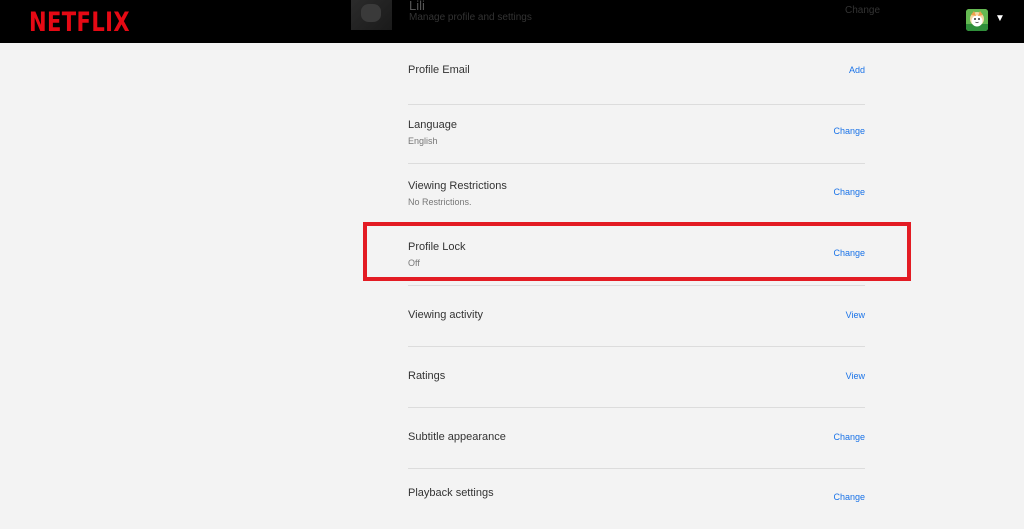 This screenshot has width=1024, height=529. What do you see at coordinates (849, 253) in the screenshot?
I see `profile-lock-change-link: Change` at bounding box center [849, 253].